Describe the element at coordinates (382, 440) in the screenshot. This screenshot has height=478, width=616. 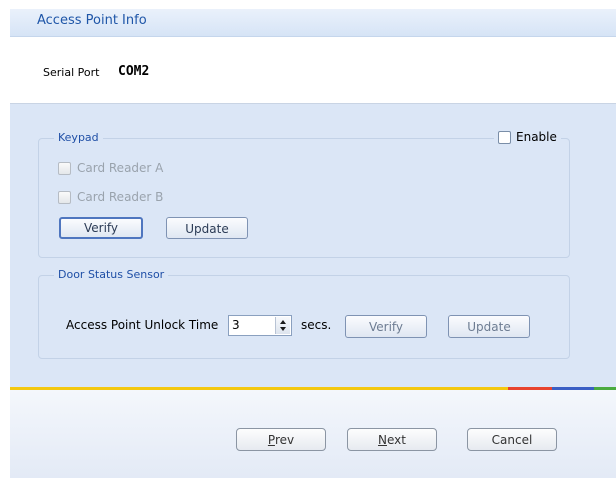
I see `next-mnemonic: N` at that location.